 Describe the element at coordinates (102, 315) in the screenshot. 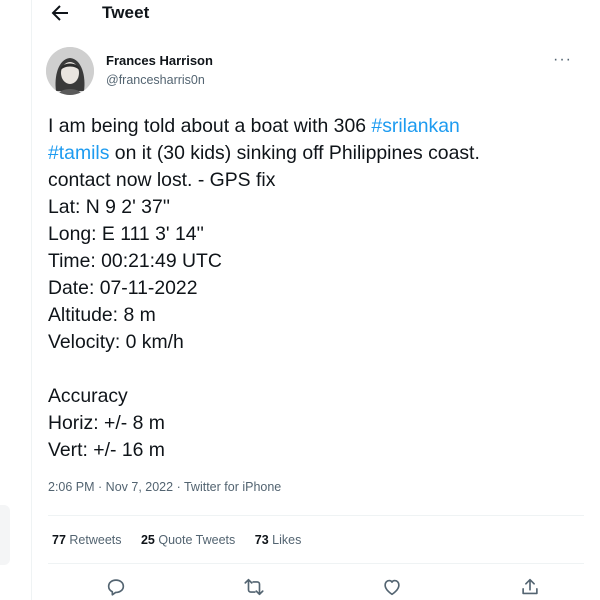

I see `tweet-line: Altitude: 8 m` at that location.